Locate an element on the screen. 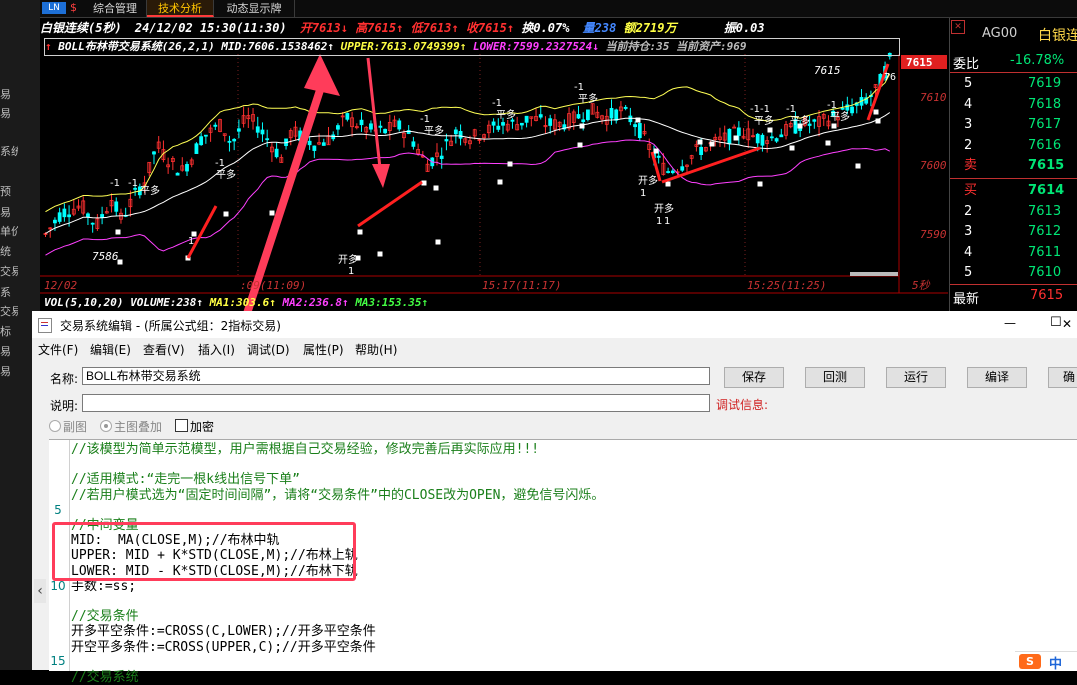  sell-price: 7618 is located at coordinates (1045, 104).